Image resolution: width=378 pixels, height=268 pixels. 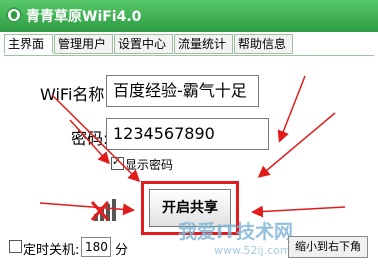 I want to click on arrow-to-button-from-left, so click(x=87, y=209).